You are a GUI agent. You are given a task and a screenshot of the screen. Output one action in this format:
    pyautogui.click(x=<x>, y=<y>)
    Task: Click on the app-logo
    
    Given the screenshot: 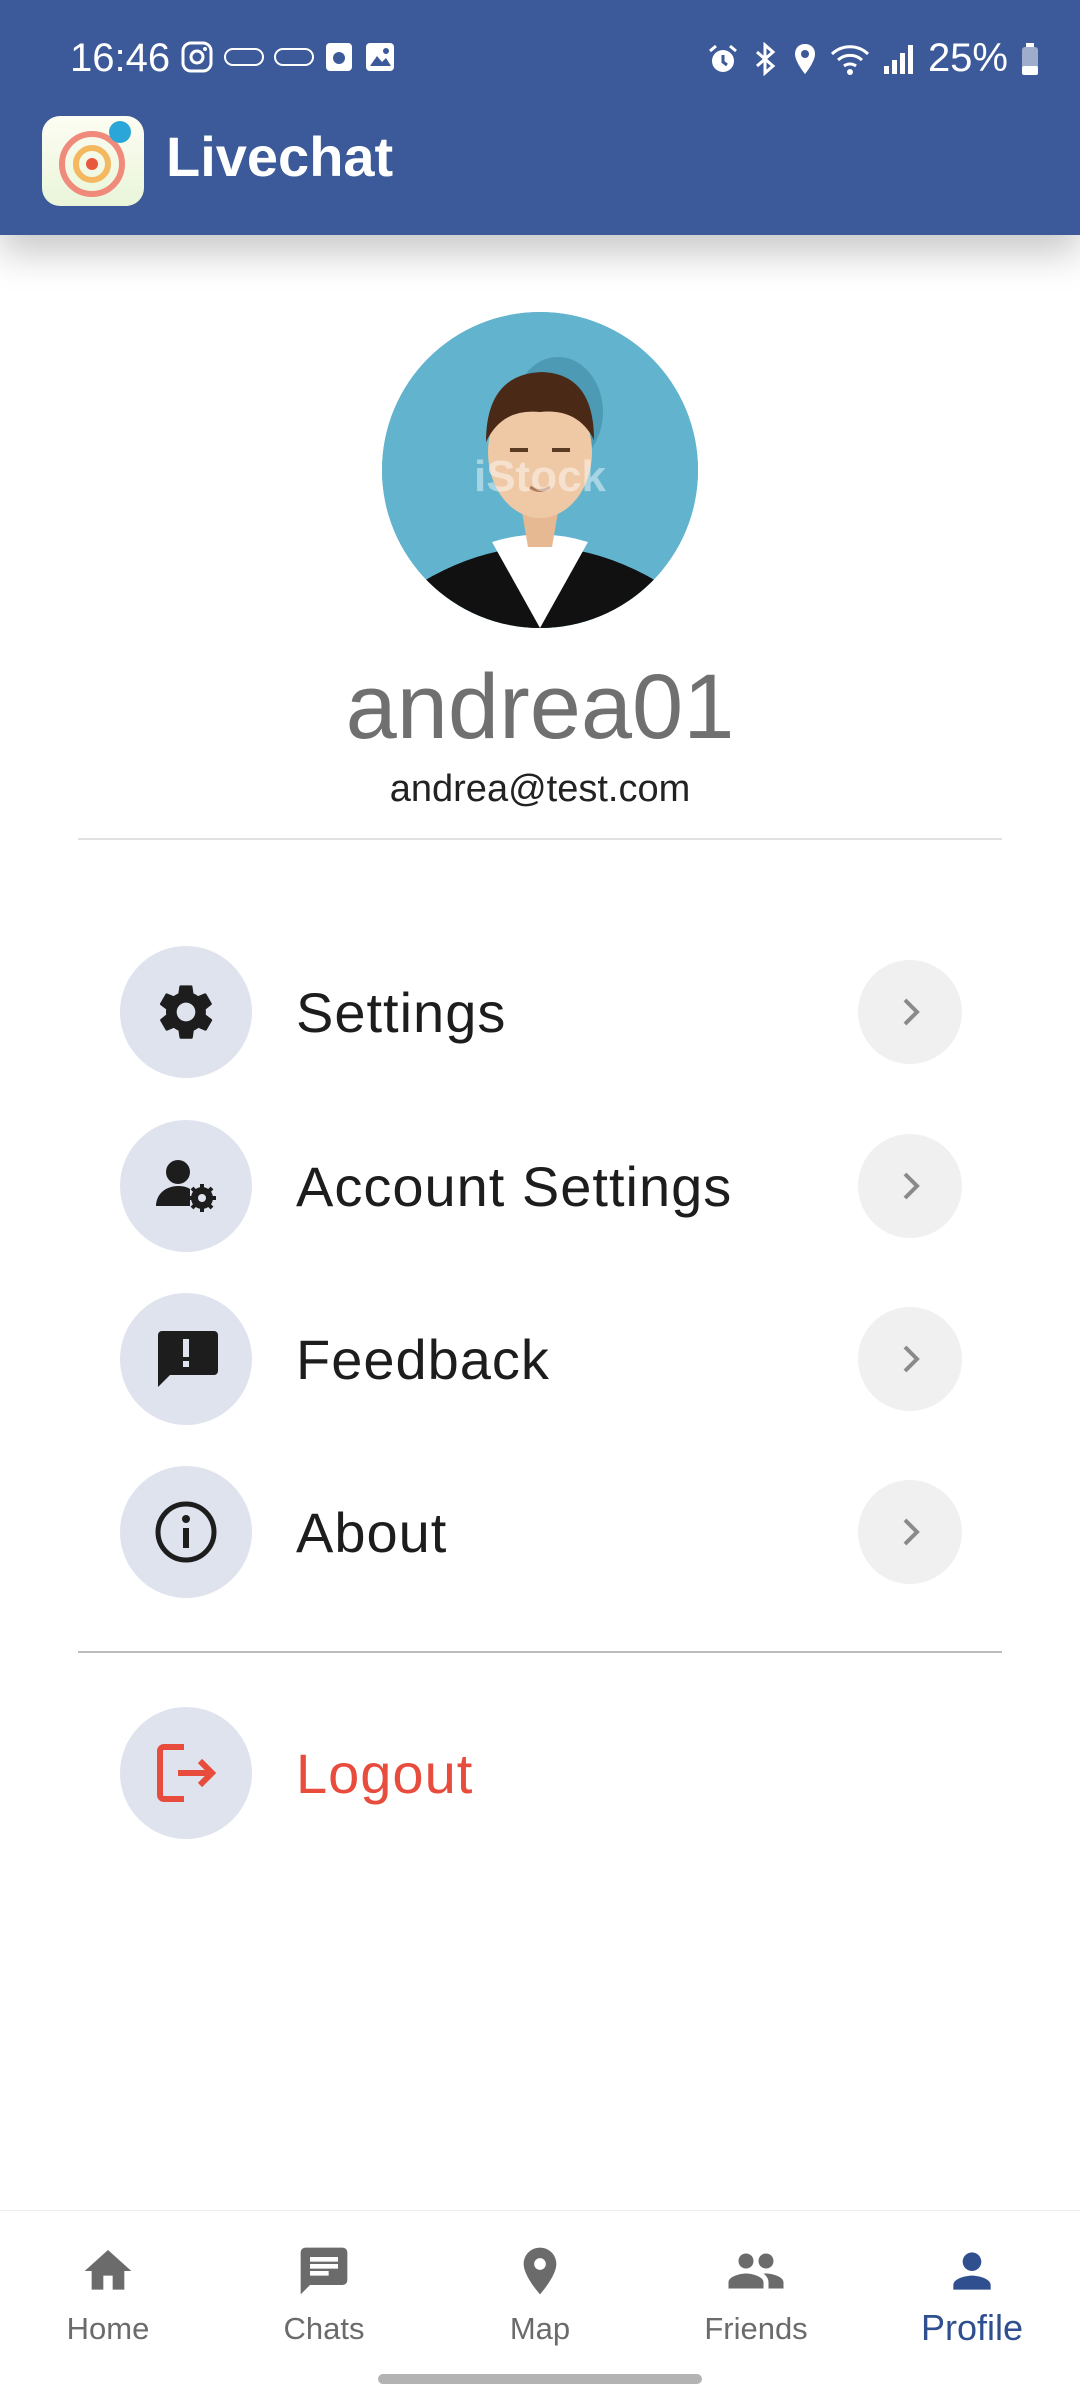 What is the action you would take?
    pyautogui.click(x=93, y=161)
    